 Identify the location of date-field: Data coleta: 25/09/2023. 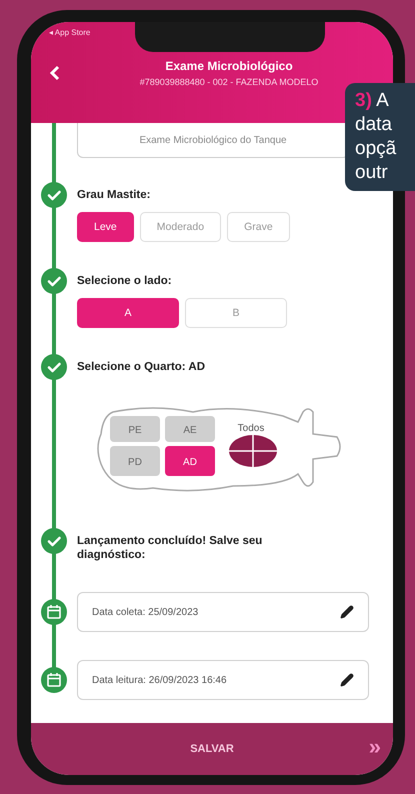
(223, 612).